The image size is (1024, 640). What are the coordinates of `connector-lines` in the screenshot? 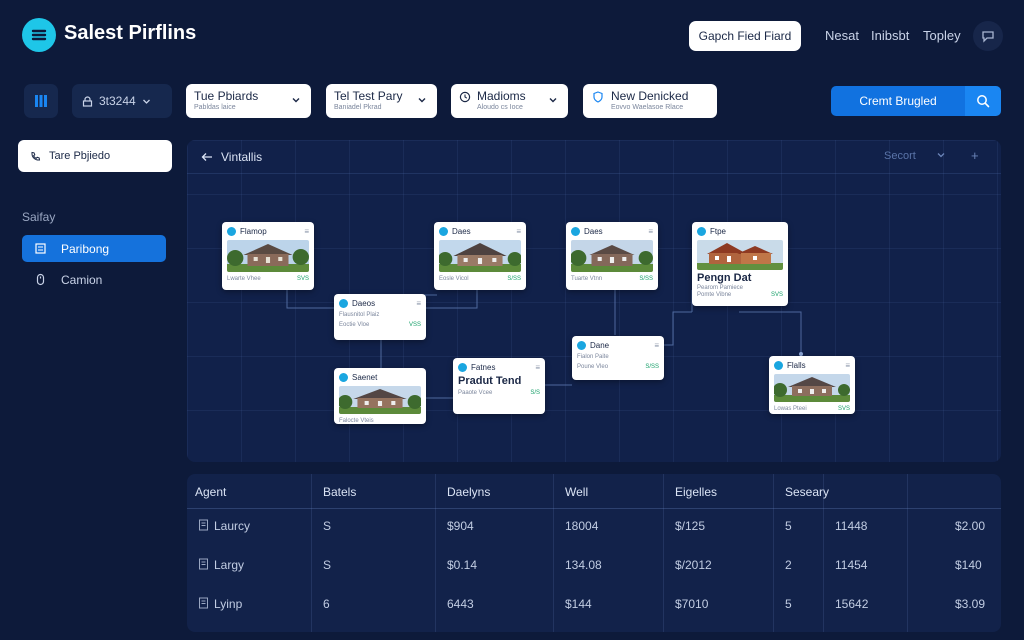 It's located at (544, 344).